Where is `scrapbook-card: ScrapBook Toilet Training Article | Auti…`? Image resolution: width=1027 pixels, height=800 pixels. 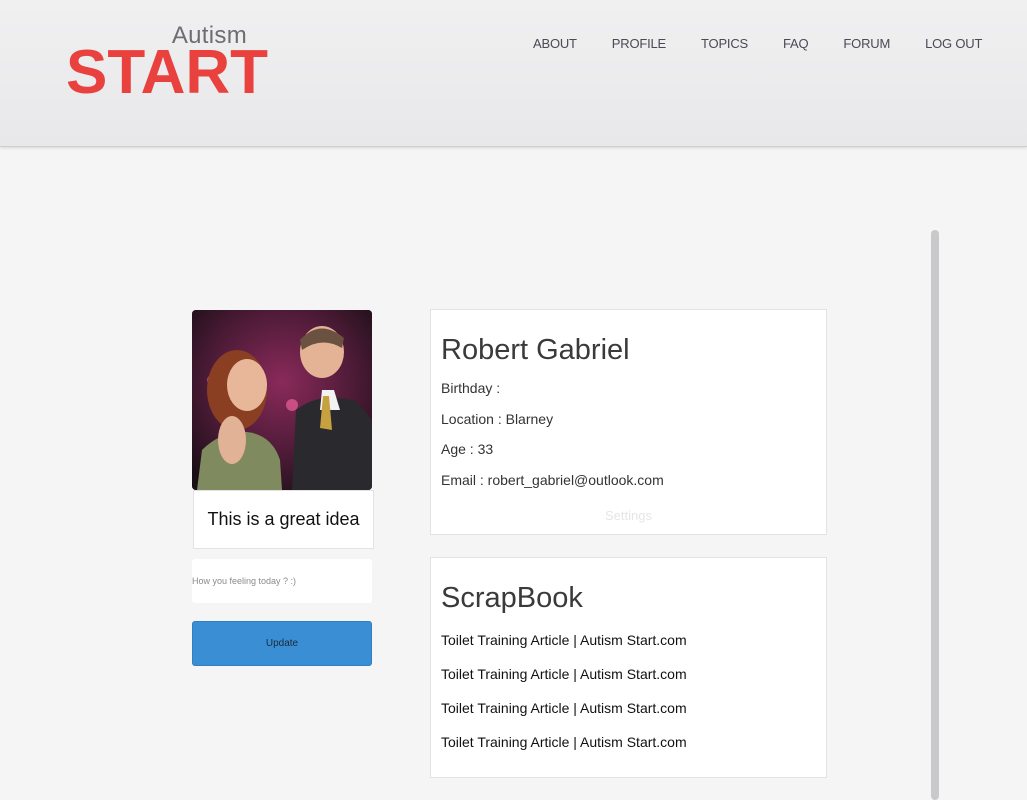
scrapbook-card: ScrapBook Toilet Training Article | Auti… is located at coordinates (628, 667).